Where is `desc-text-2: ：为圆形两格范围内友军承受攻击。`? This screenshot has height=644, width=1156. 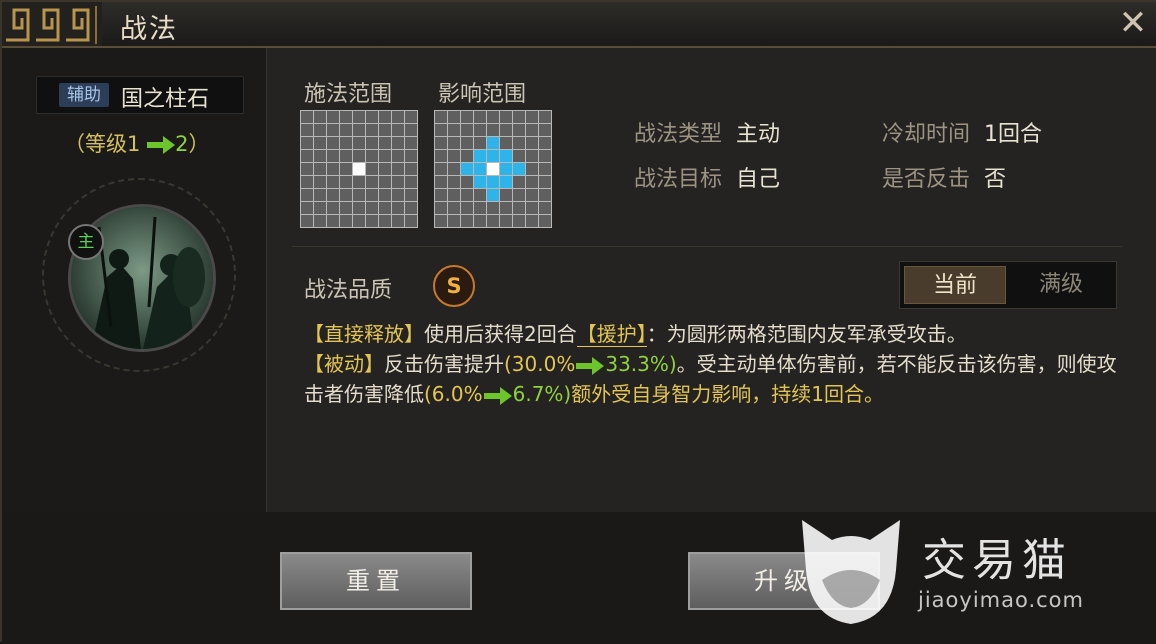 desc-text-2: ：为圆形两格范围内友军承受攻击。 is located at coordinates (806, 334).